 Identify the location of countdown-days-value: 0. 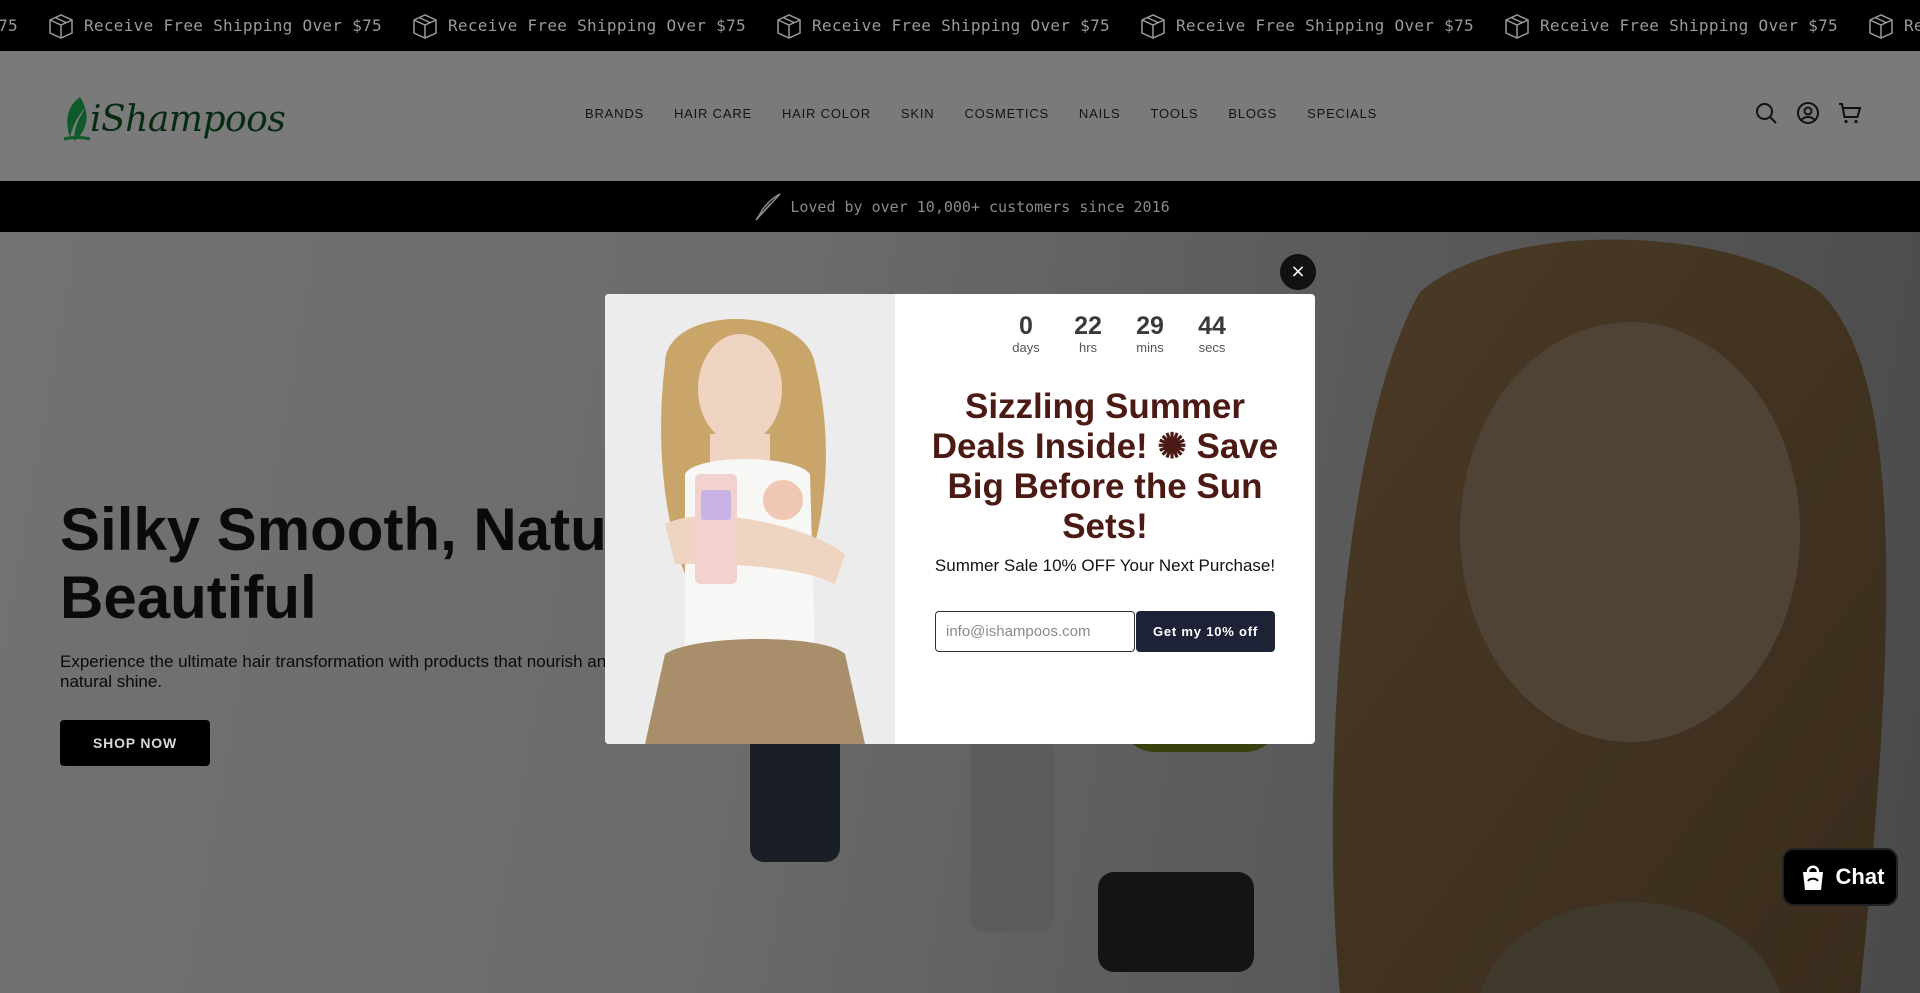
(1026, 326).